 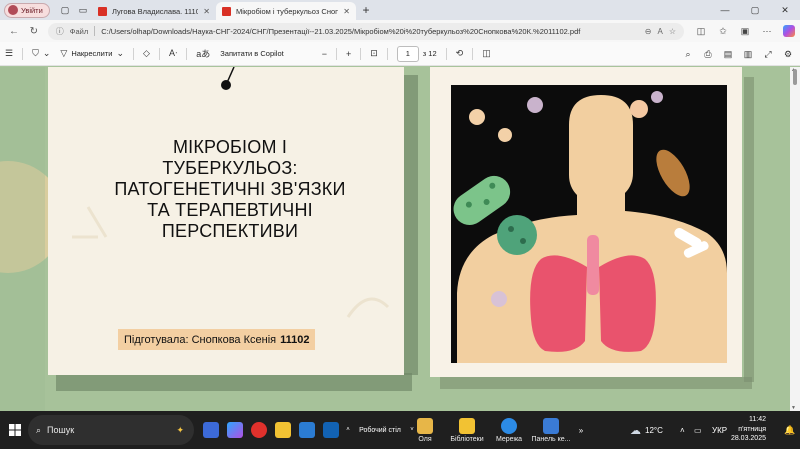 I want to click on zoom-out-button: −, so click(x=324, y=54).